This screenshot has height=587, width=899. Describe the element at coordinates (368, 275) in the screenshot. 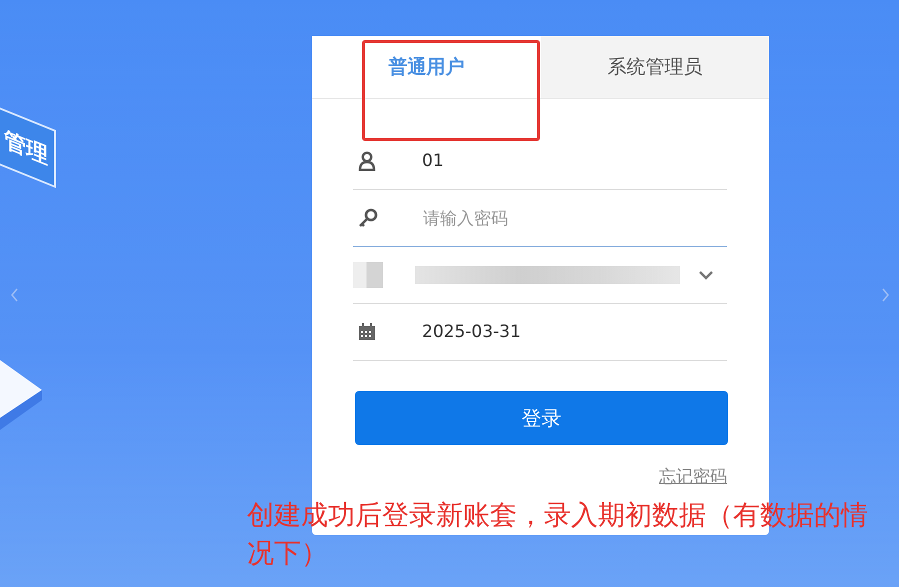

I see `blurred-icon` at that location.